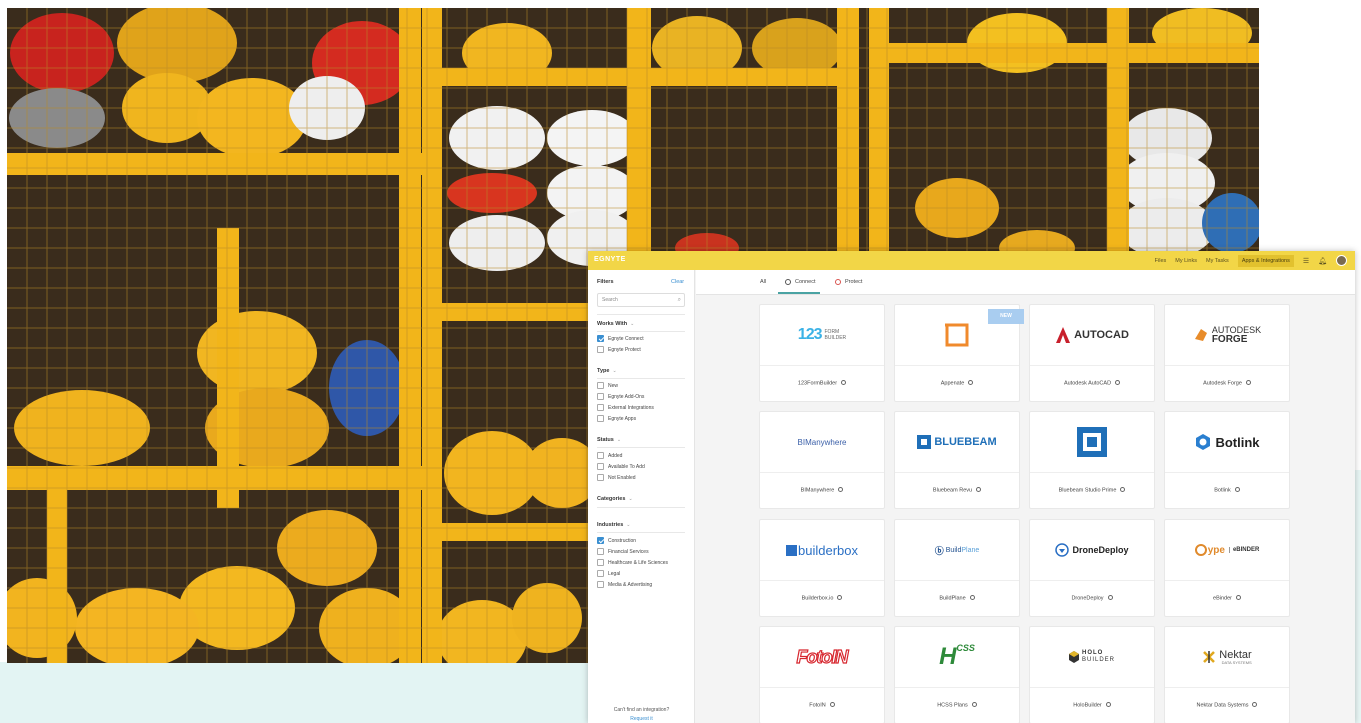  I want to click on logo-text: CSS, so click(965, 648).